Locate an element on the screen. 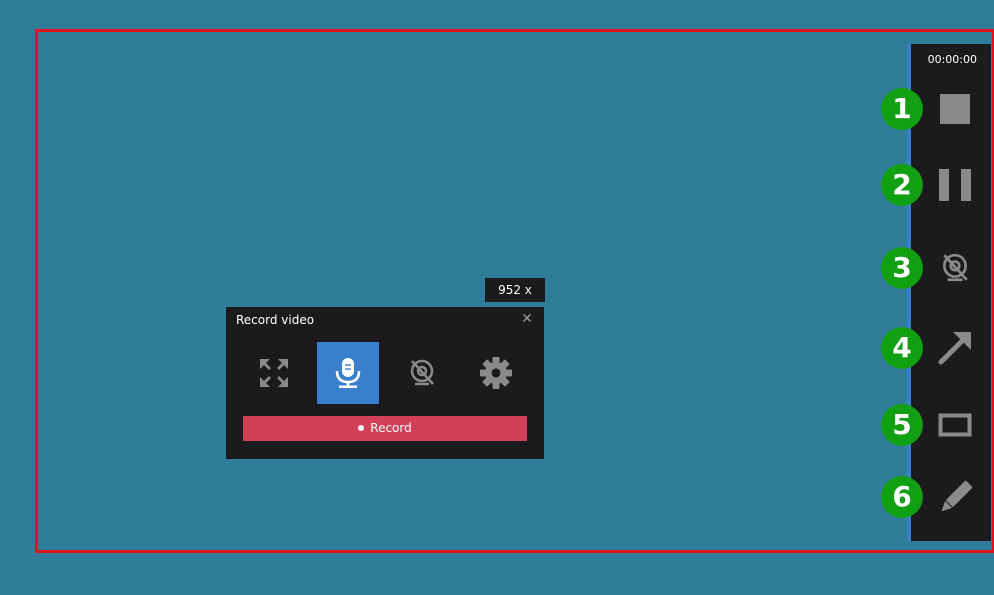 This screenshot has height=595, width=994. pause-button is located at coordinates (955, 185).